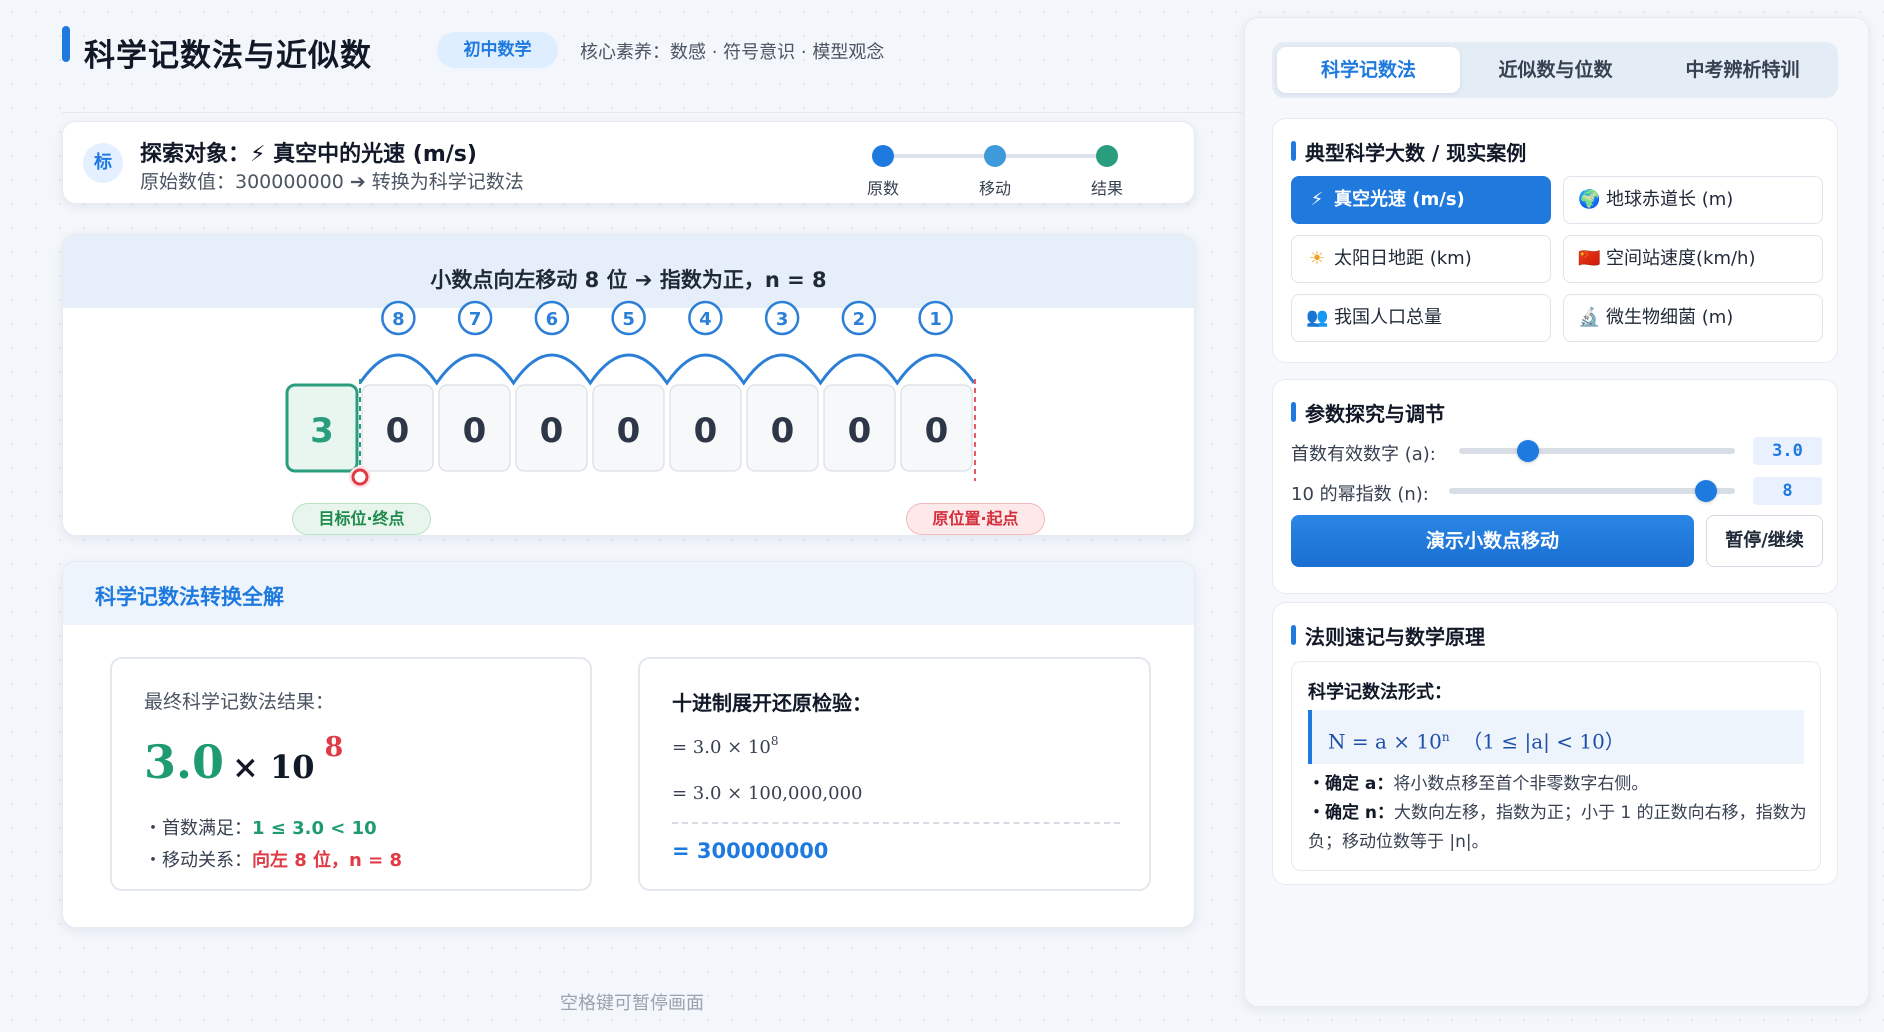 The width and height of the screenshot is (1884, 1032). What do you see at coordinates (630, 394) in the screenshot?
I see `decimal-animation: 3 0 0 0 0 0 0 0 0 8 7 6 5 4 3 2 1` at bounding box center [630, 394].